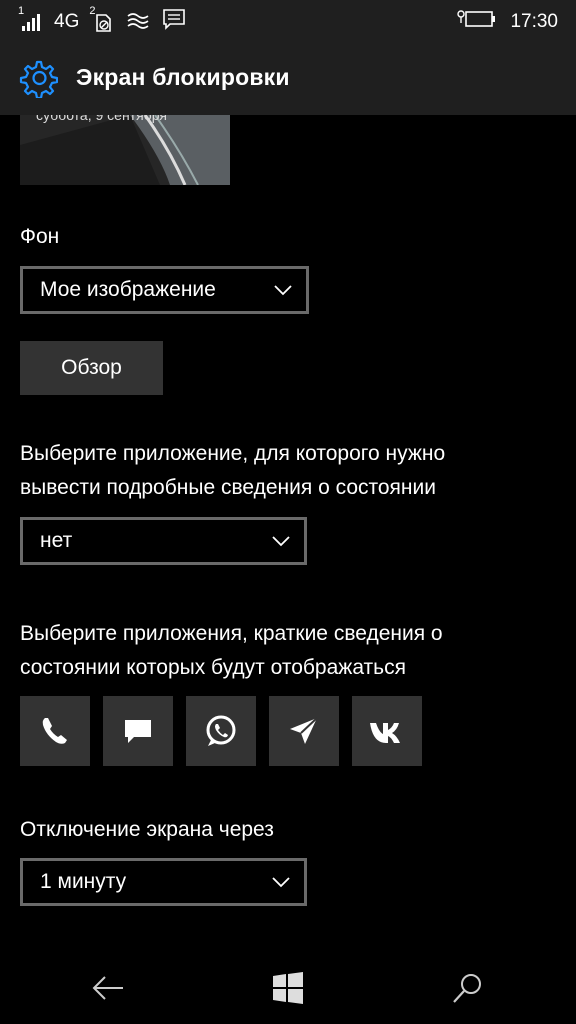 The width and height of the screenshot is (576, 1024). I want to click on detailed-status-label-line1: Выберите приложение, для которого нужно, so click(233, 453).